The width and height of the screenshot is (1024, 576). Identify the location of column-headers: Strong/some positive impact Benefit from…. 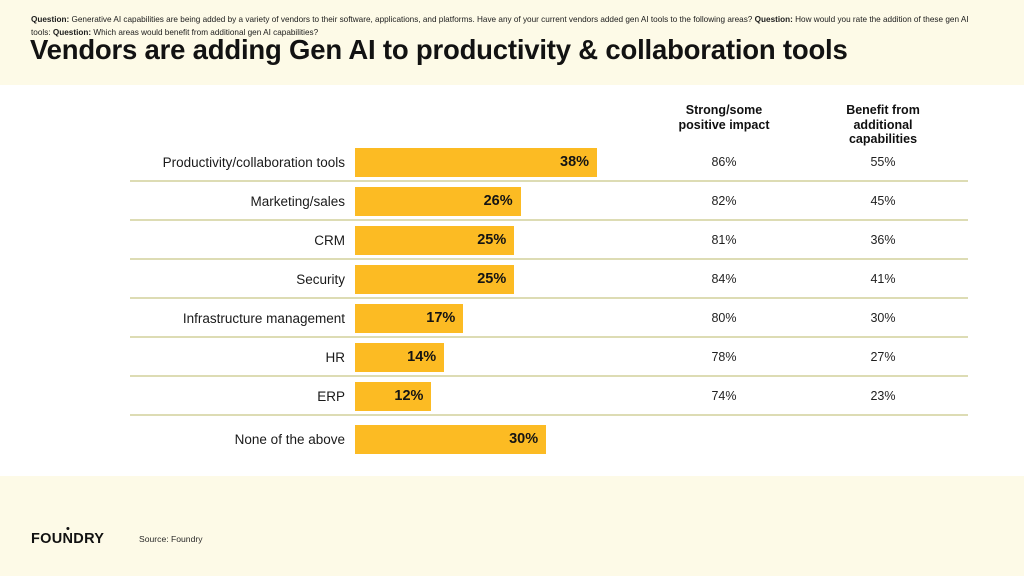
(512, 116).